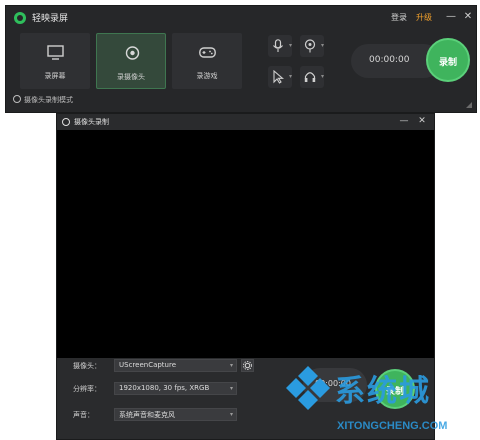 The image size is (480, 440). I want to click on resolution-select-value: 1920x1080, 30 fps, XRGB, so click(164, 388).